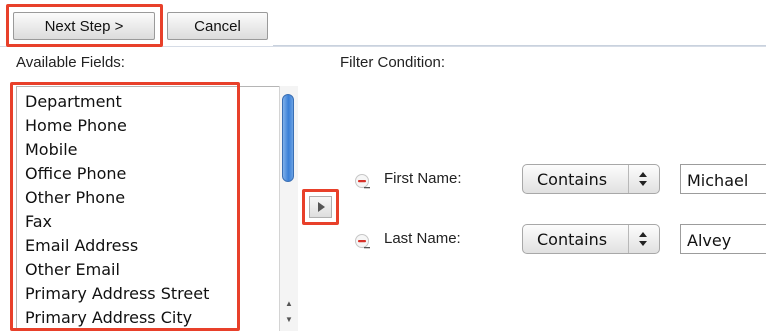 The image size is (766, 331). Describe the element at coordinates (289, 320) in the screenshot. I see `scroll-down-arrow-icon: ▼` at that location.